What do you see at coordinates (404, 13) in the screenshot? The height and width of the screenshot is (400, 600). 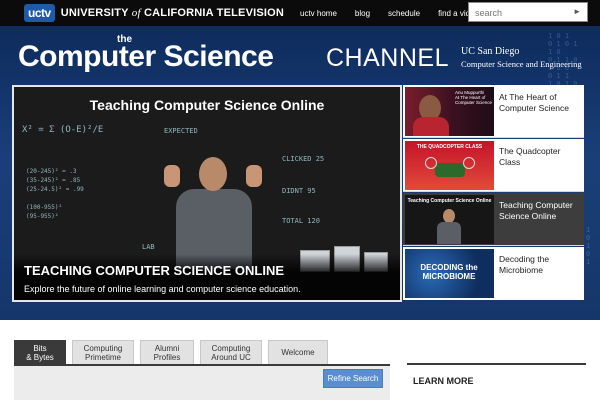 I see `nav-schedule: schedule` at bounding box center [404, 13].